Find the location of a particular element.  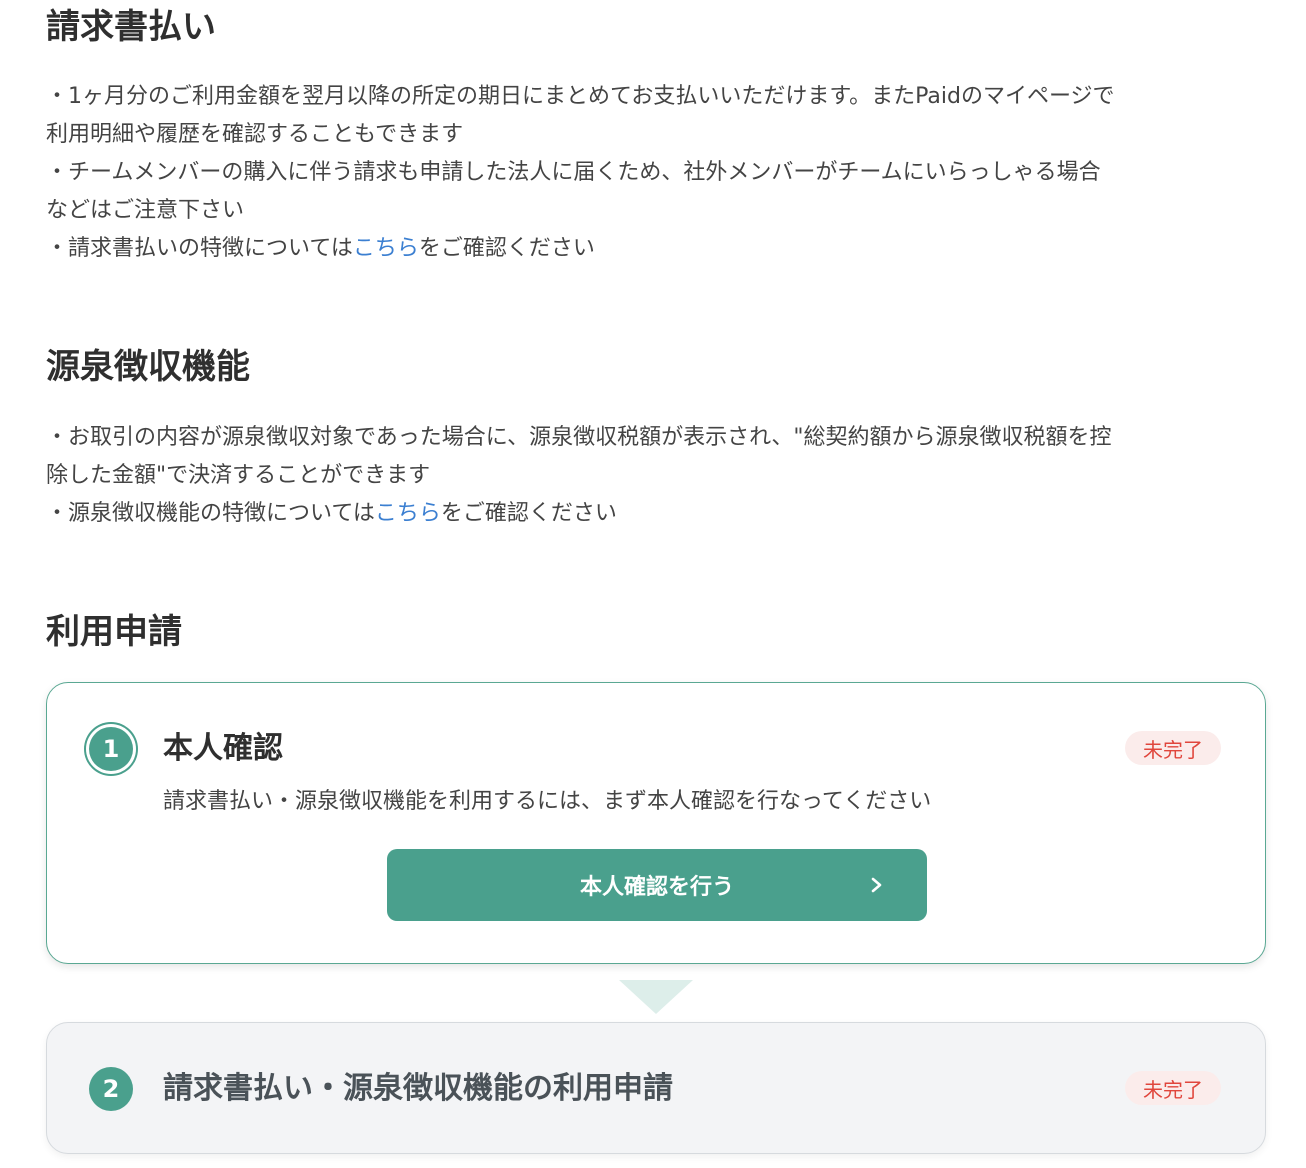

chevron-right-icon is located at coordinates (876, 885).